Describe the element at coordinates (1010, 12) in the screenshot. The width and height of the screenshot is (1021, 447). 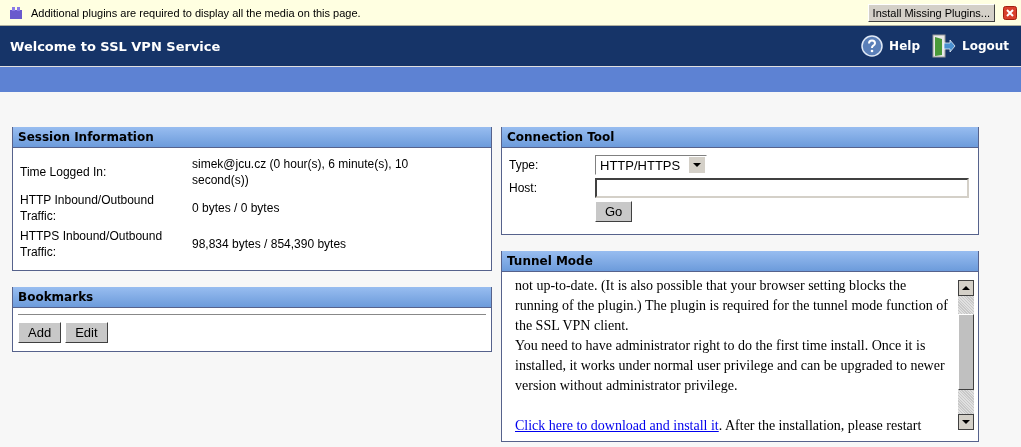
I see `close-icon` at that location.